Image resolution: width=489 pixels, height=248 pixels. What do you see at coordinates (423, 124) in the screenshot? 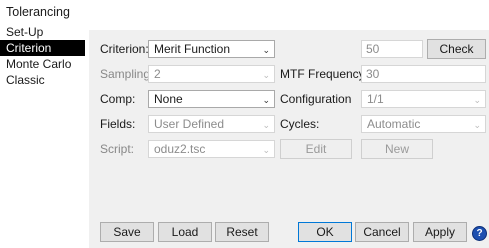
I see `cycles-select: Automatic ⌄` at bounding box center [423, 124].